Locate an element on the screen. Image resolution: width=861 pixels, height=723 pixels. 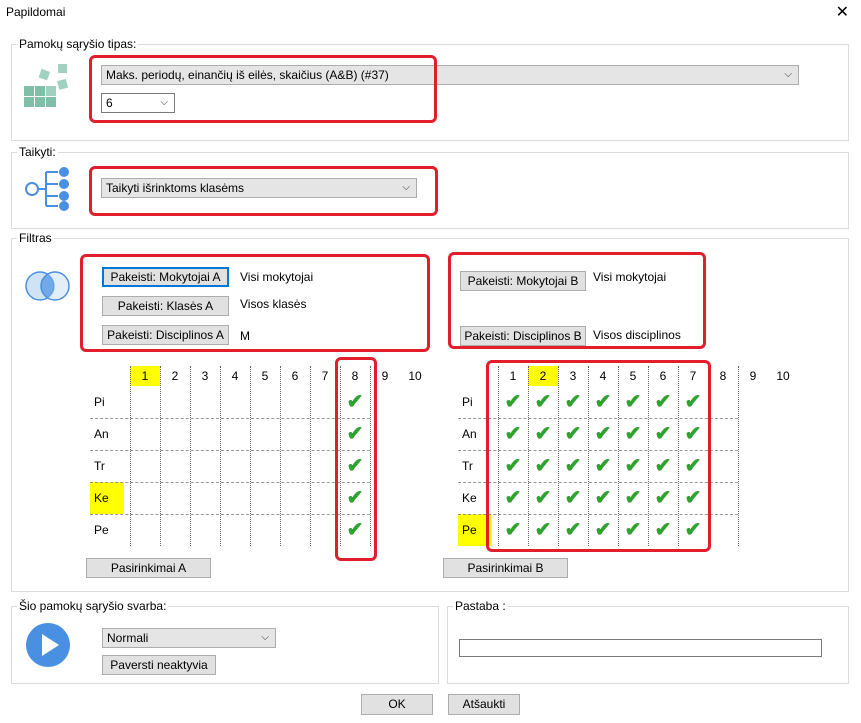
deactivate-button: Paversti neaktyvia is located at coordinates (159, 665).